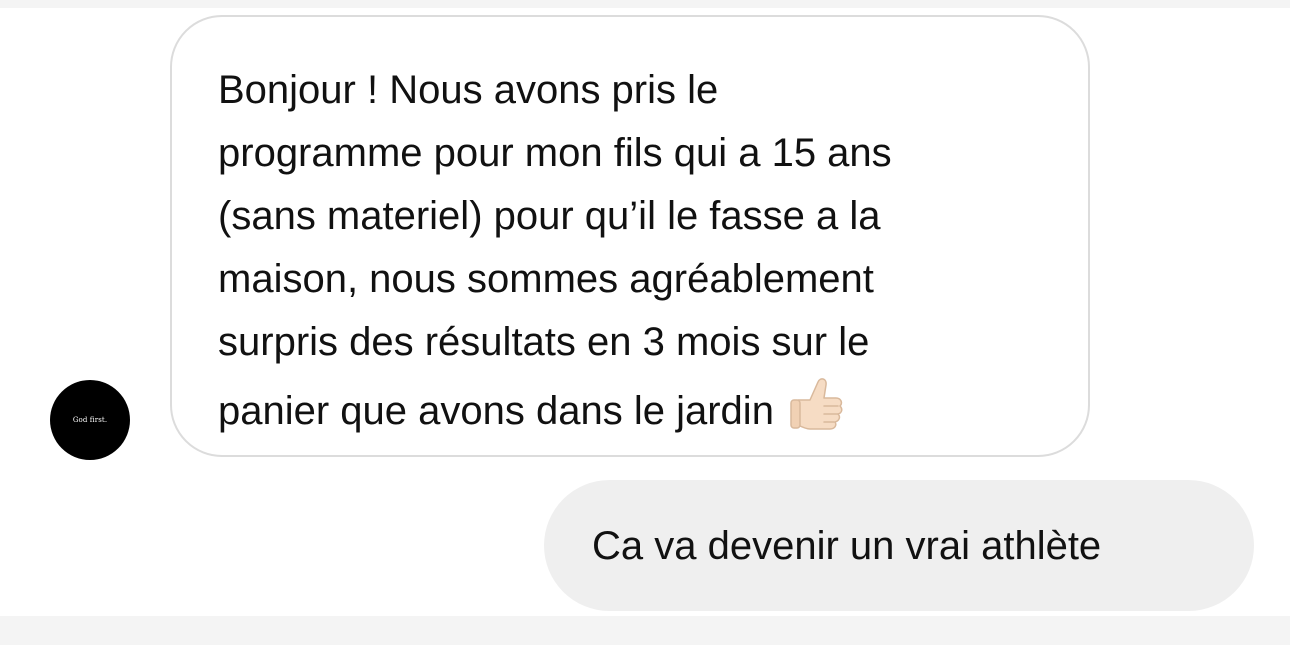  I want to click on avatar-label: God first., so click(90, 420).